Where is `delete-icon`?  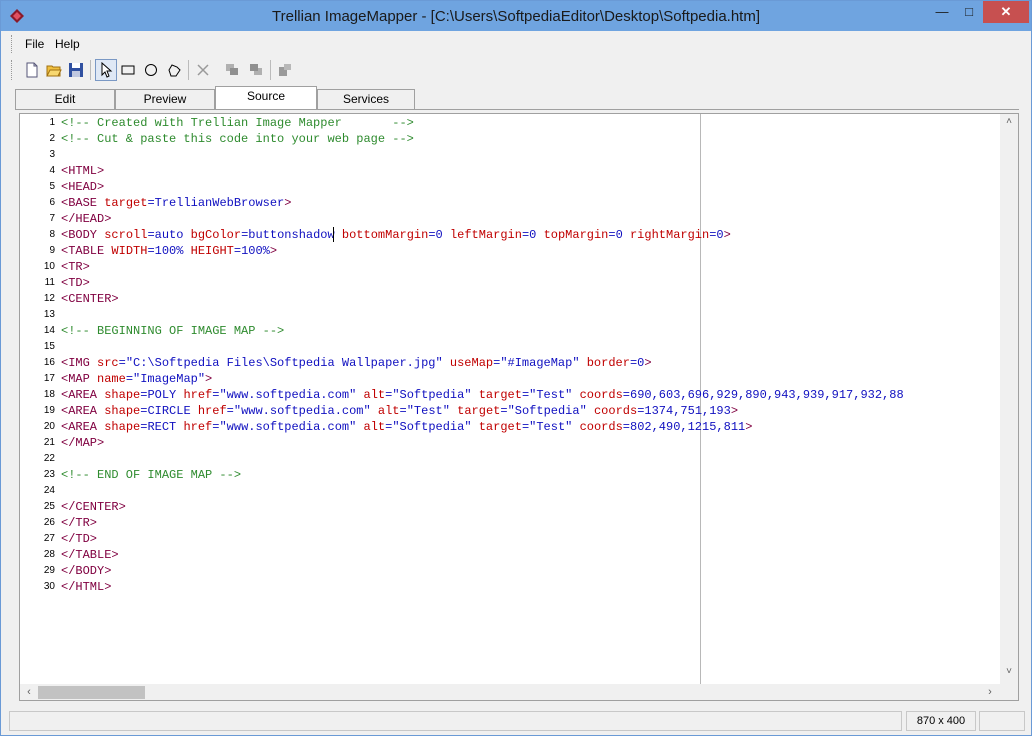
delete-icon is located at coordinates (203, 70).